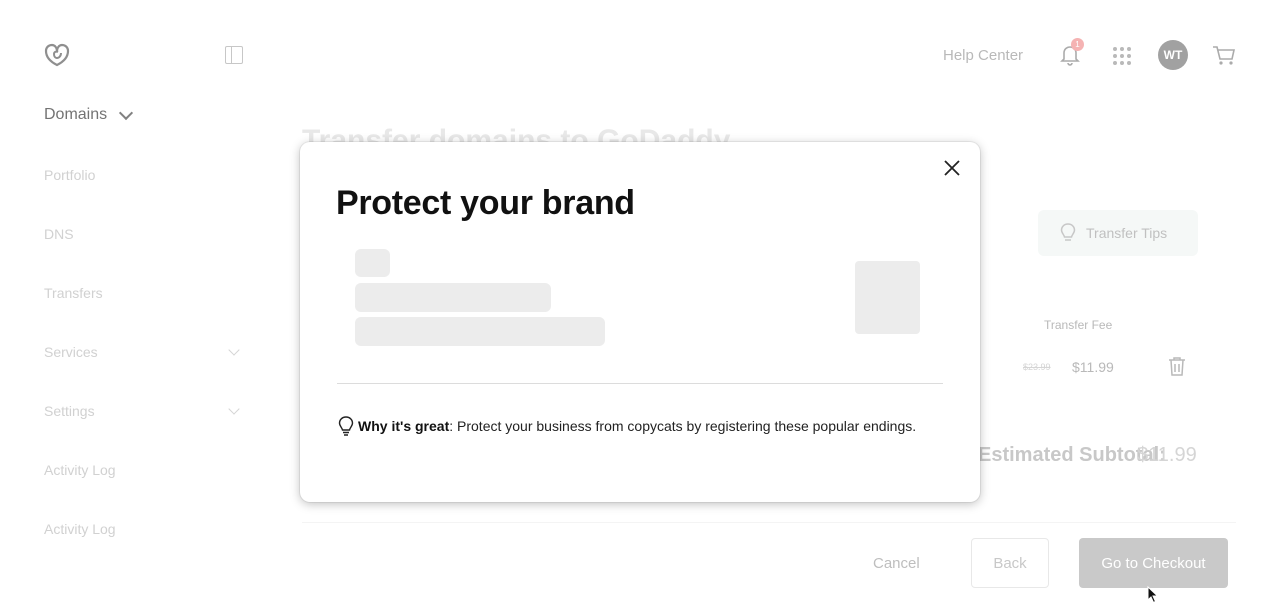 This screenshot has width=1280, height=616. Describe the element at coordinates (485, 203) in the screenshot. I see `modal-title: Protect your brand` at that location.